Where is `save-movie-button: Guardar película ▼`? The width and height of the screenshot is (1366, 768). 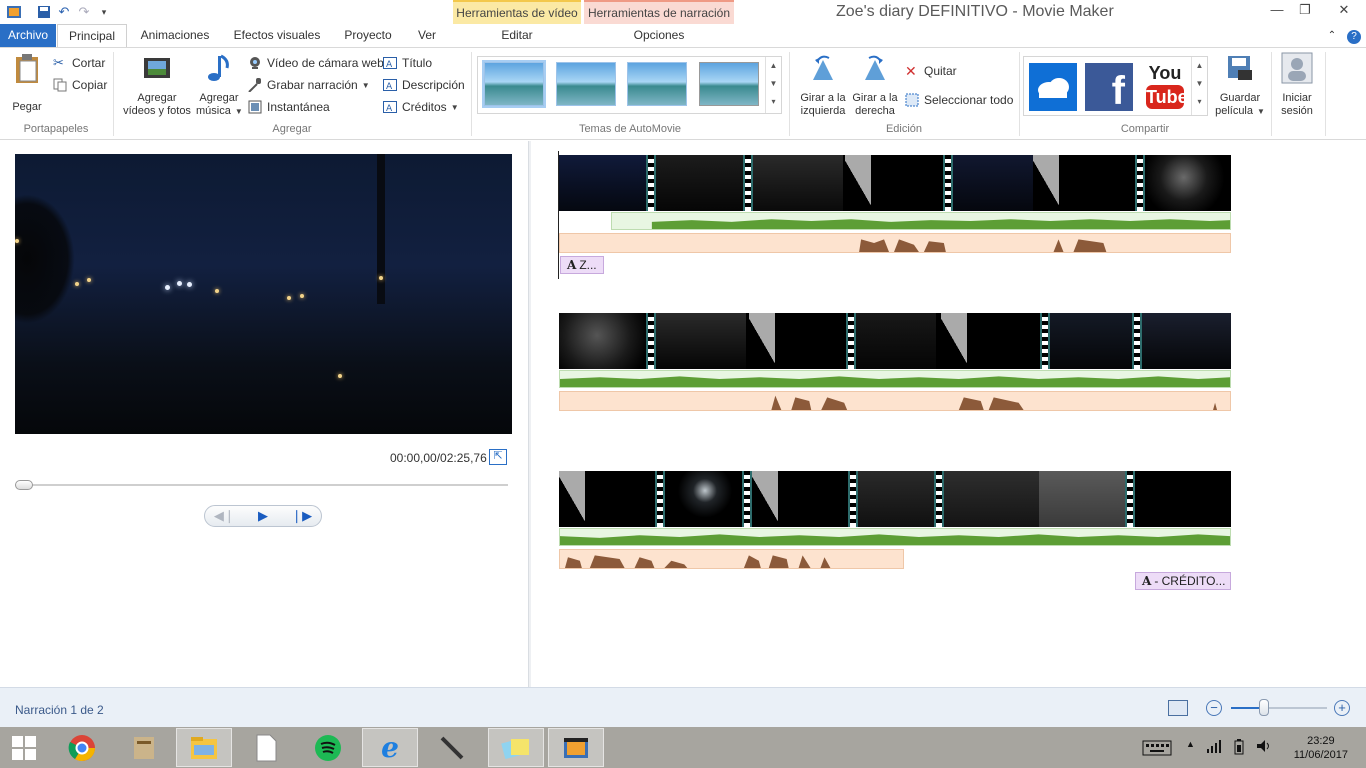 save-movie-button: Guardar película ▼ is located at coordinates (1240, 85).